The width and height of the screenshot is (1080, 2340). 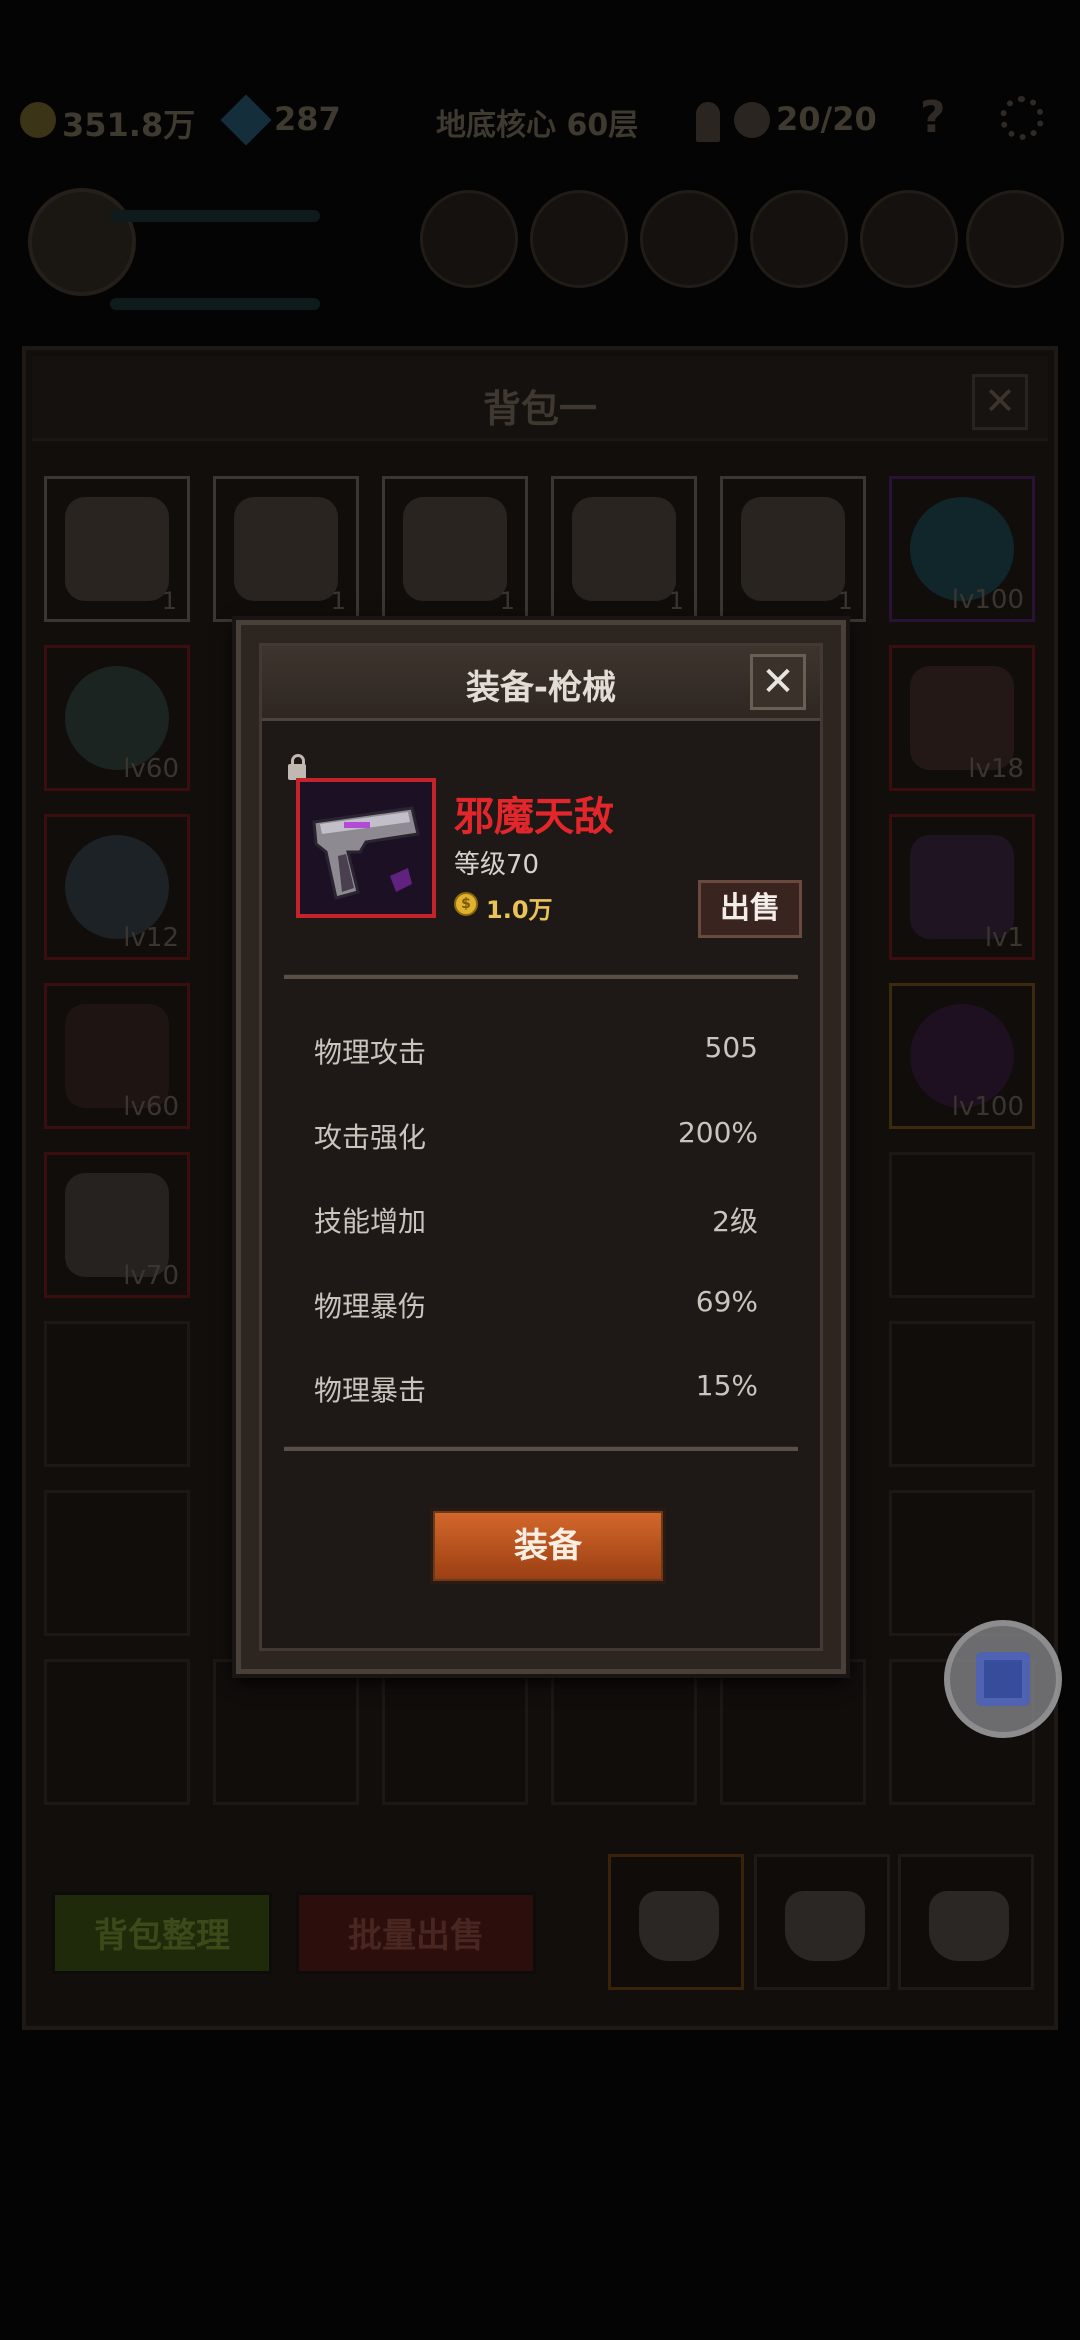 I want to click on stat-label: 物理暴击, so click(x=370, y=1390).